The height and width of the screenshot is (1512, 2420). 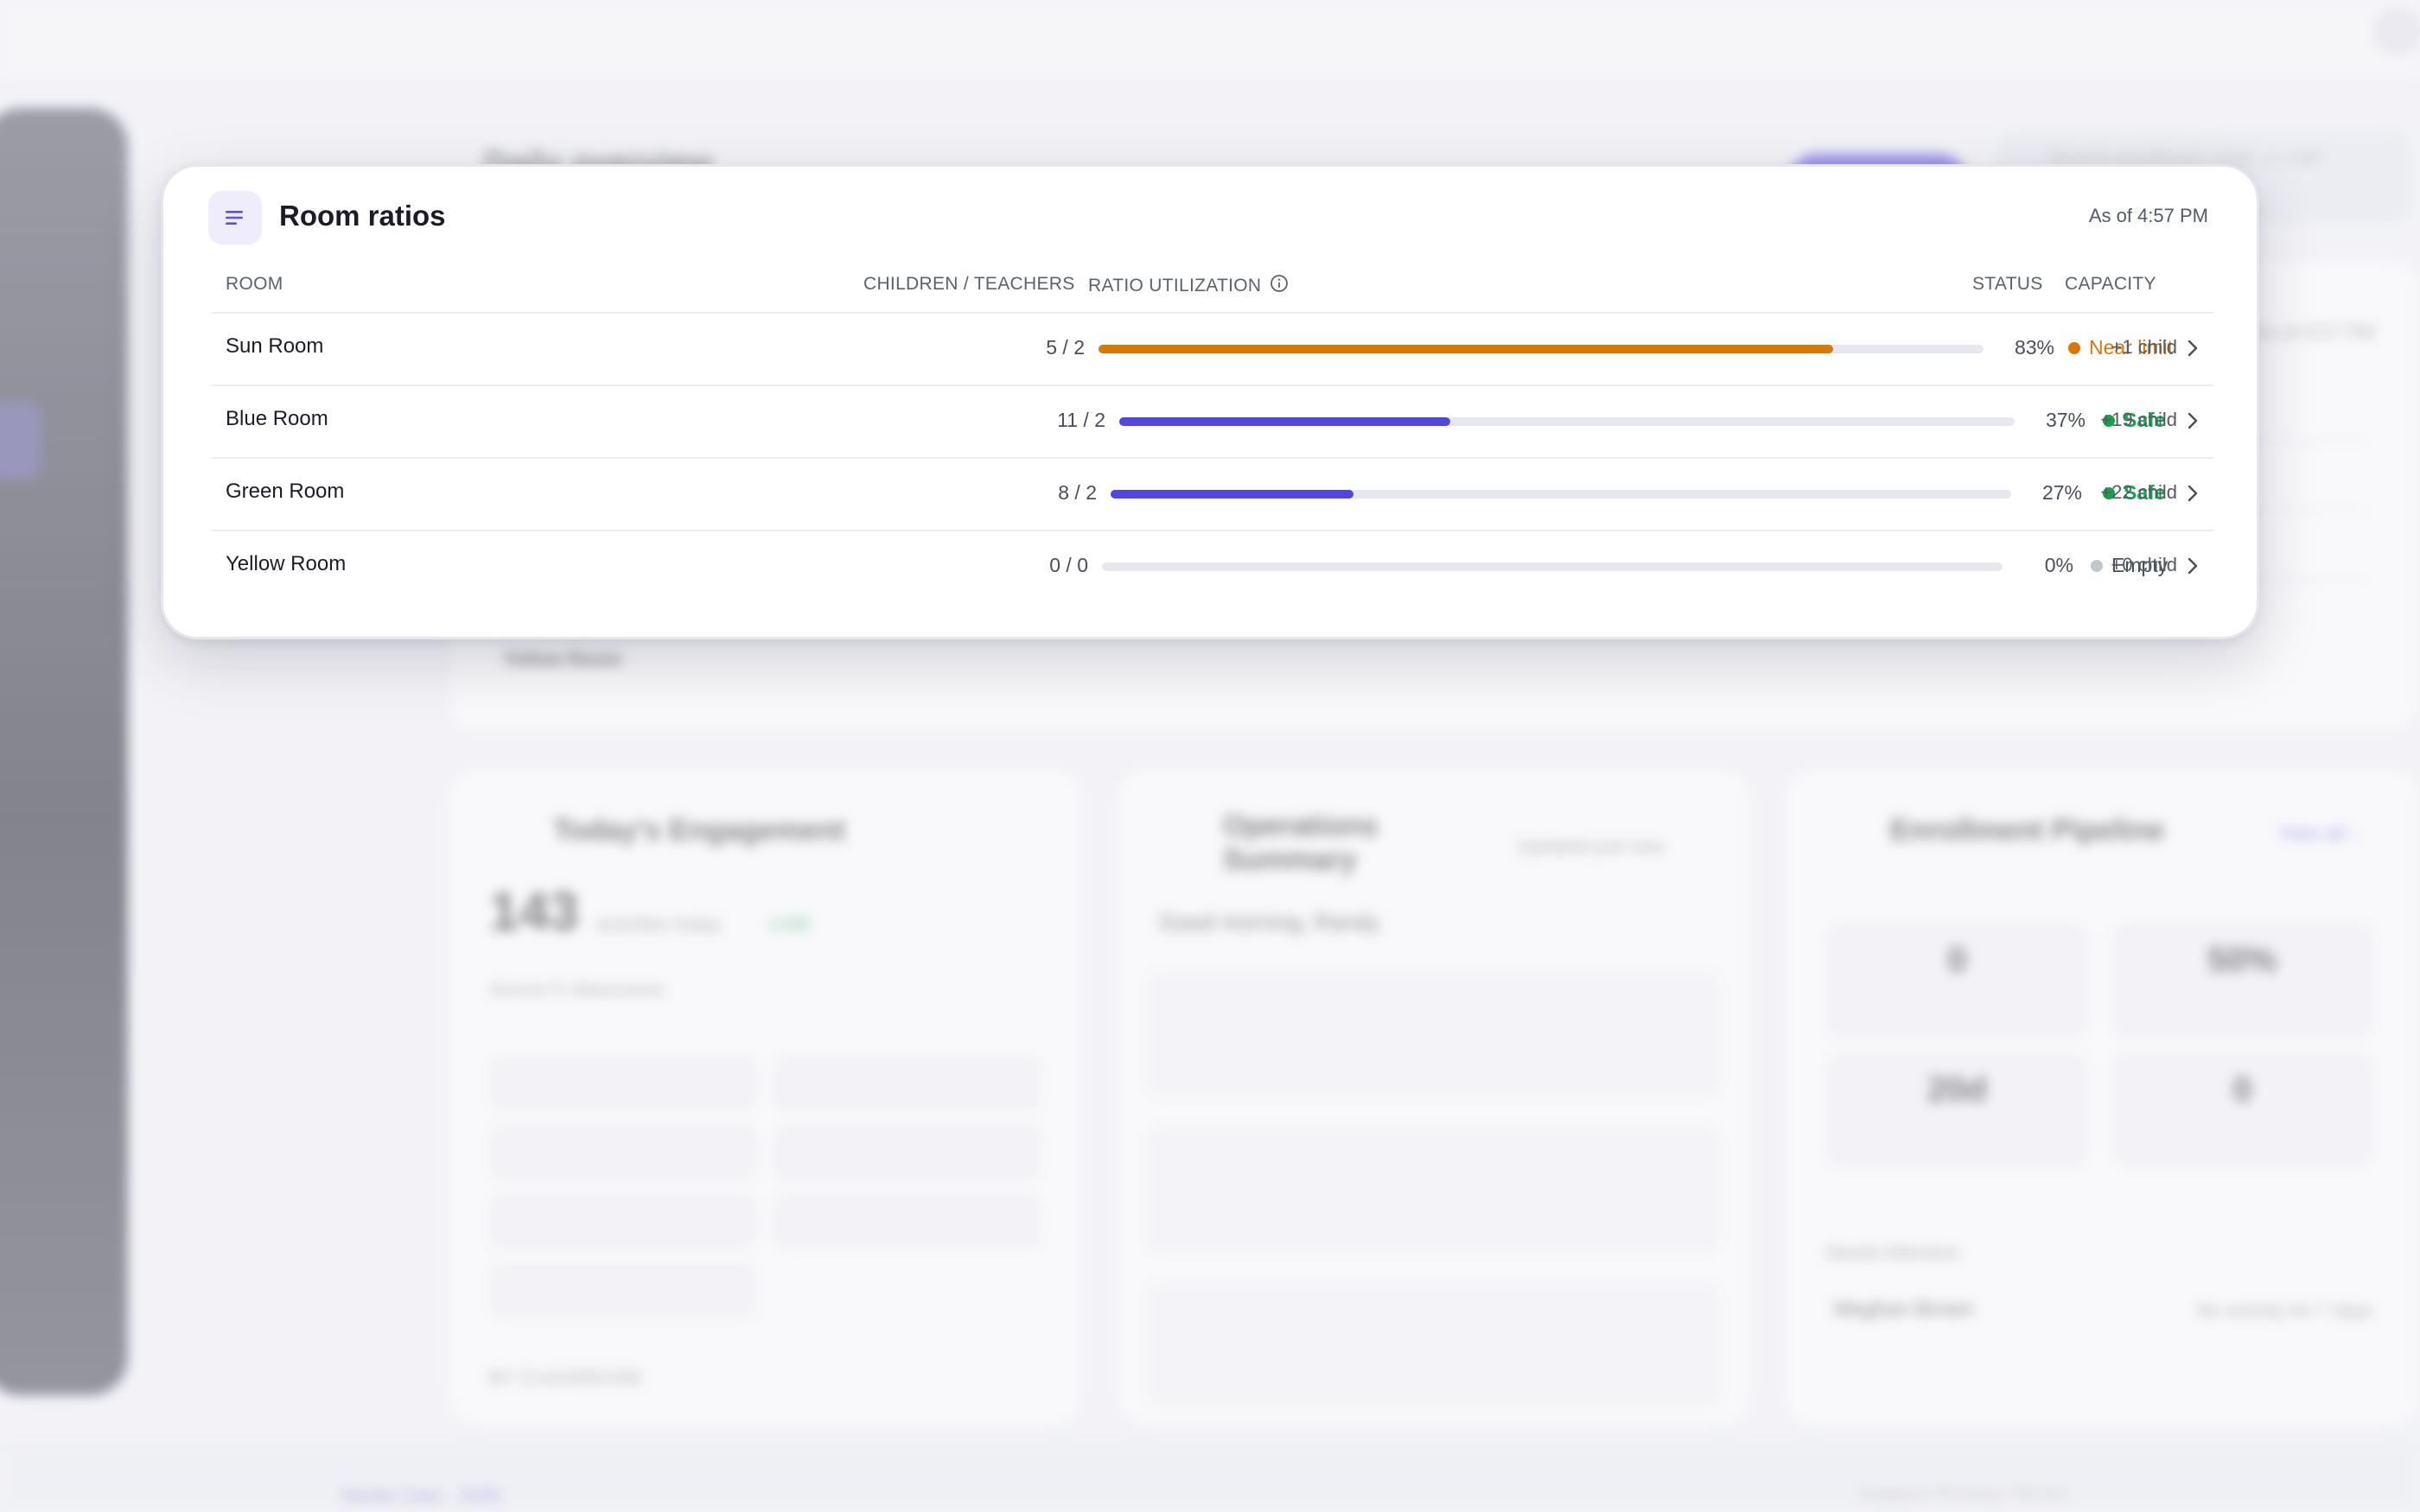 I want to click on column-header-capacity: CAPACITY, so click(x=2110, y=284).